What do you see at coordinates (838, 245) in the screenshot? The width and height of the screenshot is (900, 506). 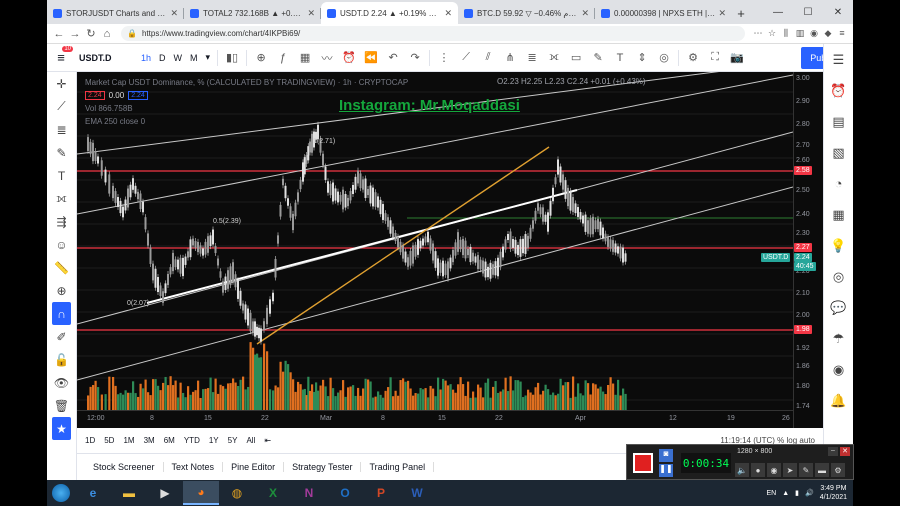 I see `ideas-icon: 💡` at bounding box center [838, 245].